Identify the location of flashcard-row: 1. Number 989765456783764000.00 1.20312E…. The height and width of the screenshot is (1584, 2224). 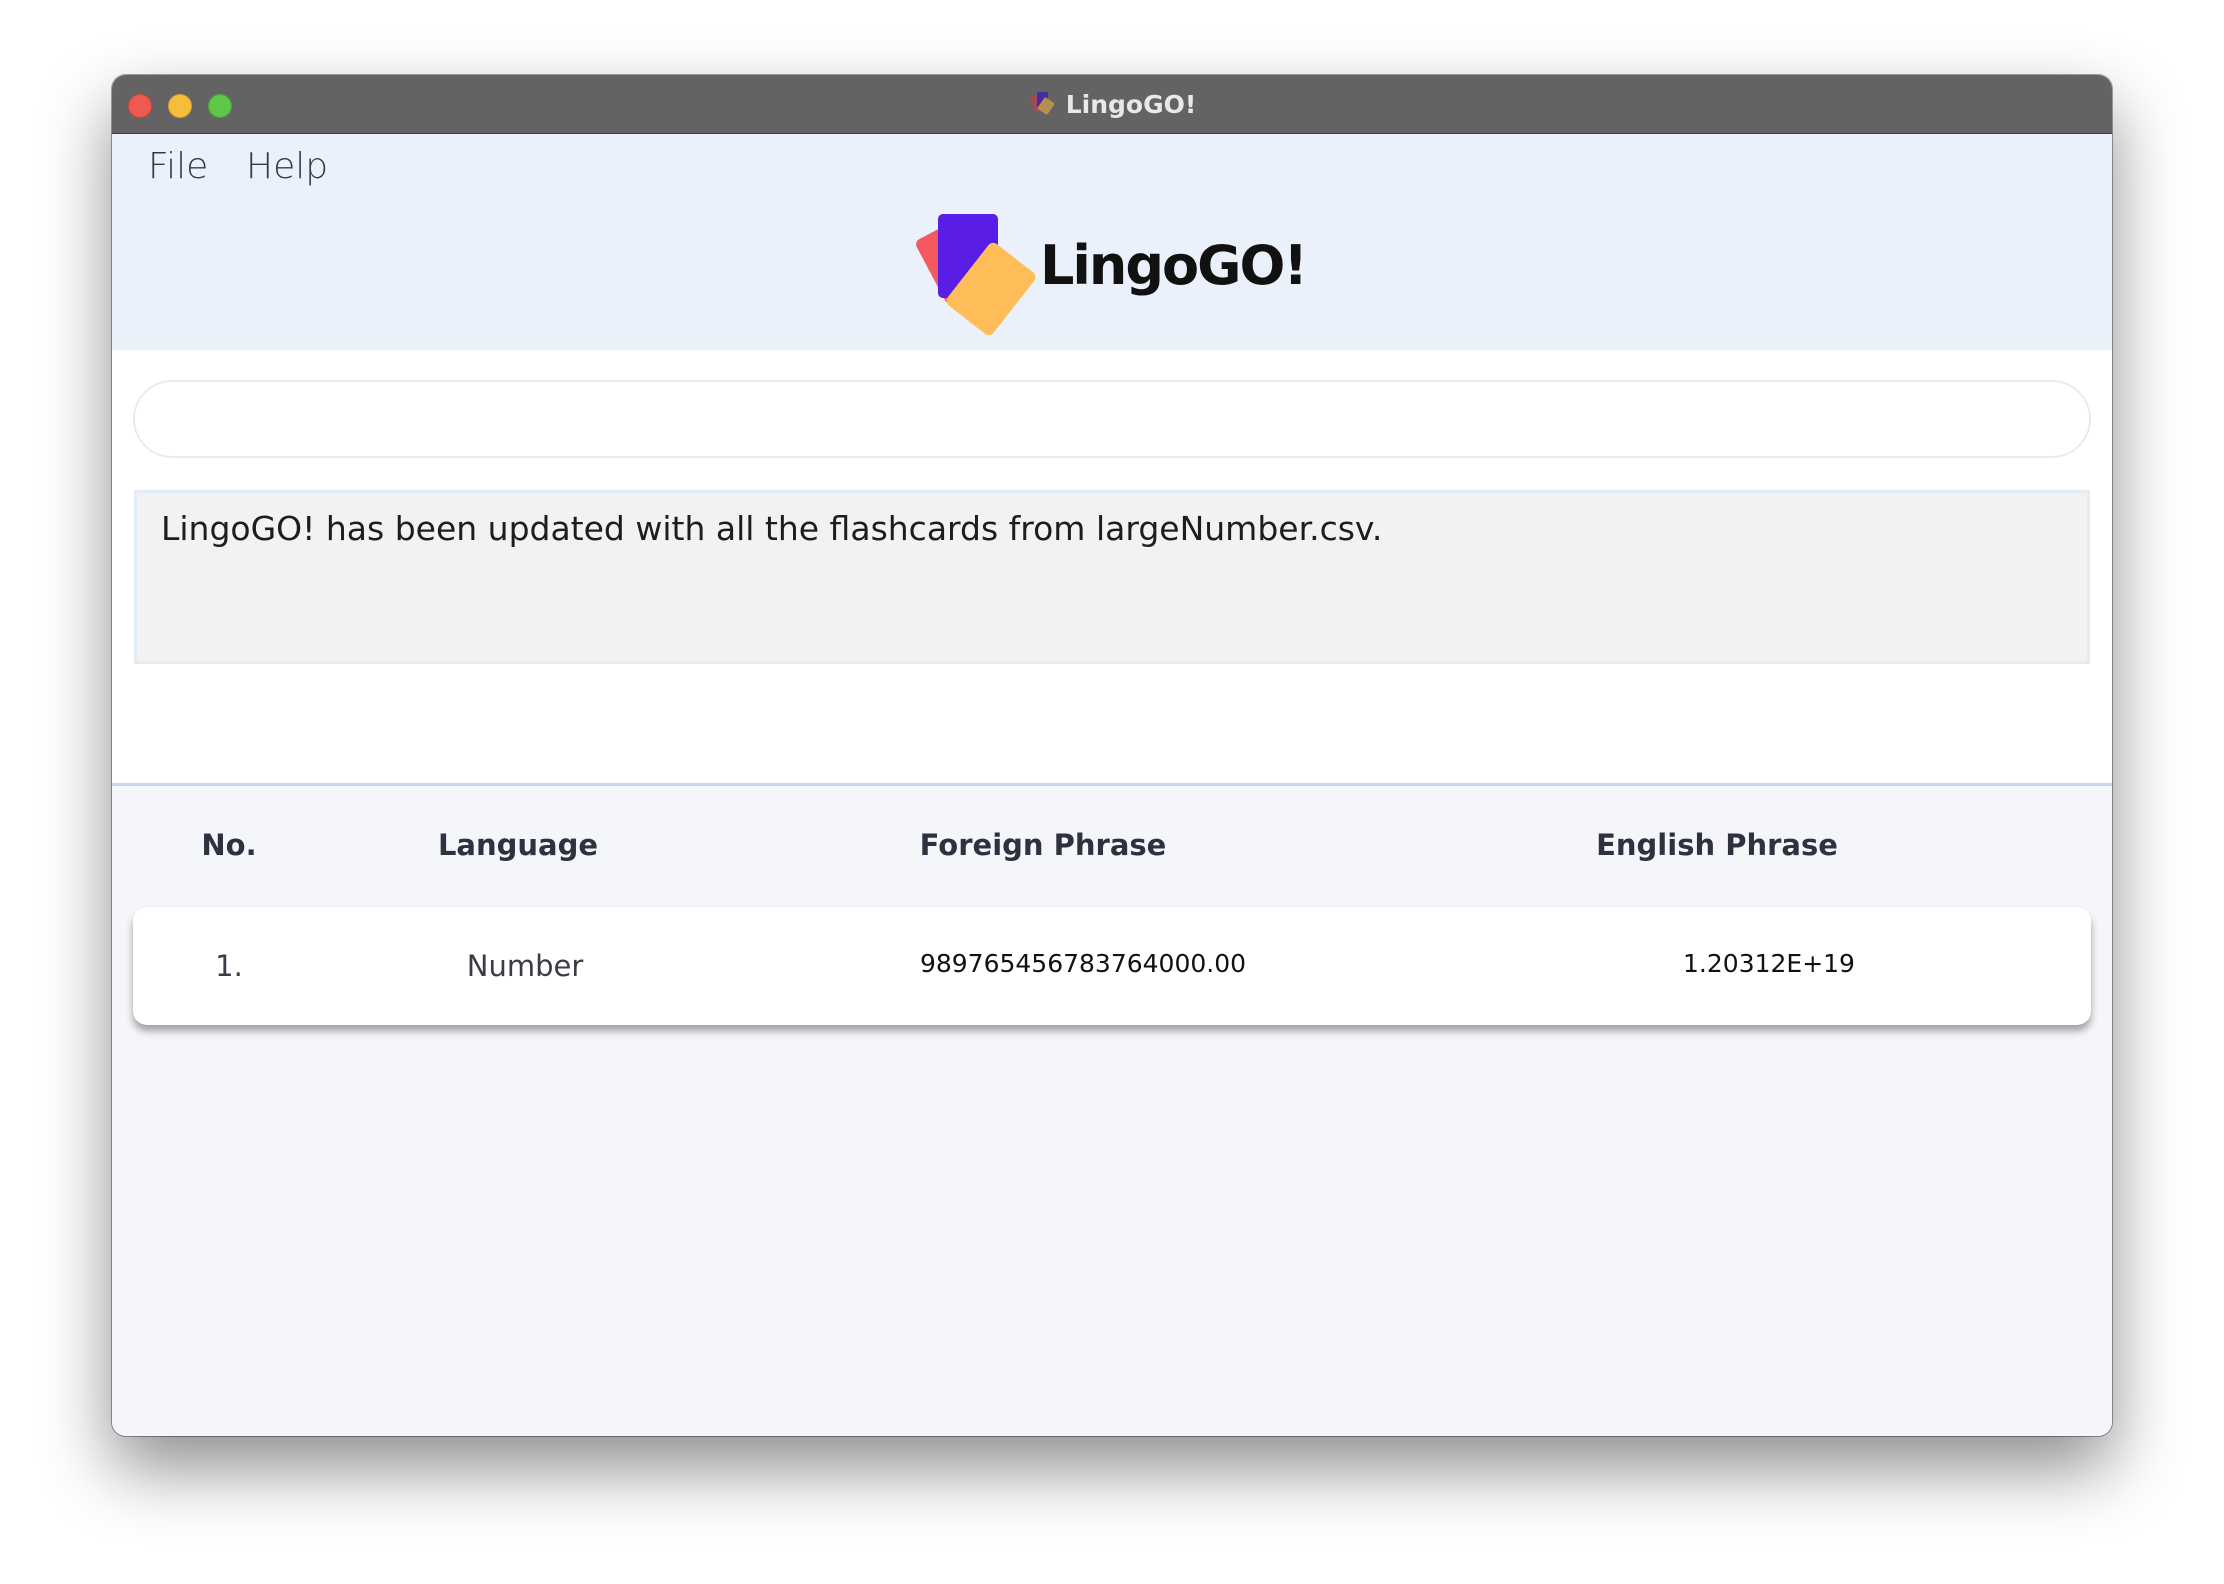
(1112, 966).